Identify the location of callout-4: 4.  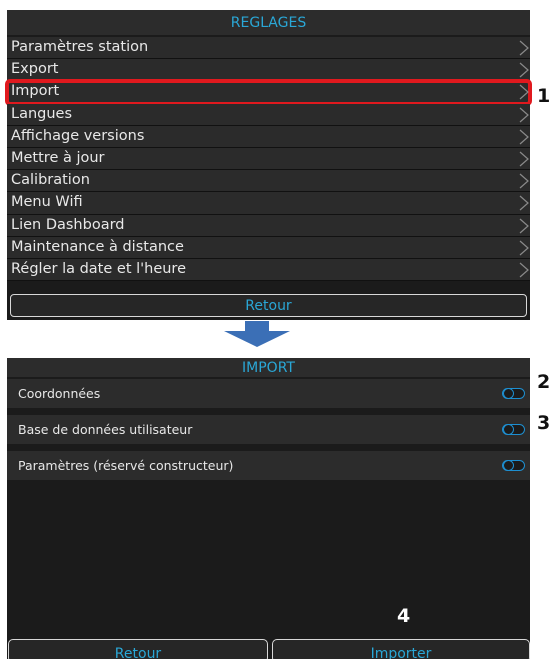
(404, 616).